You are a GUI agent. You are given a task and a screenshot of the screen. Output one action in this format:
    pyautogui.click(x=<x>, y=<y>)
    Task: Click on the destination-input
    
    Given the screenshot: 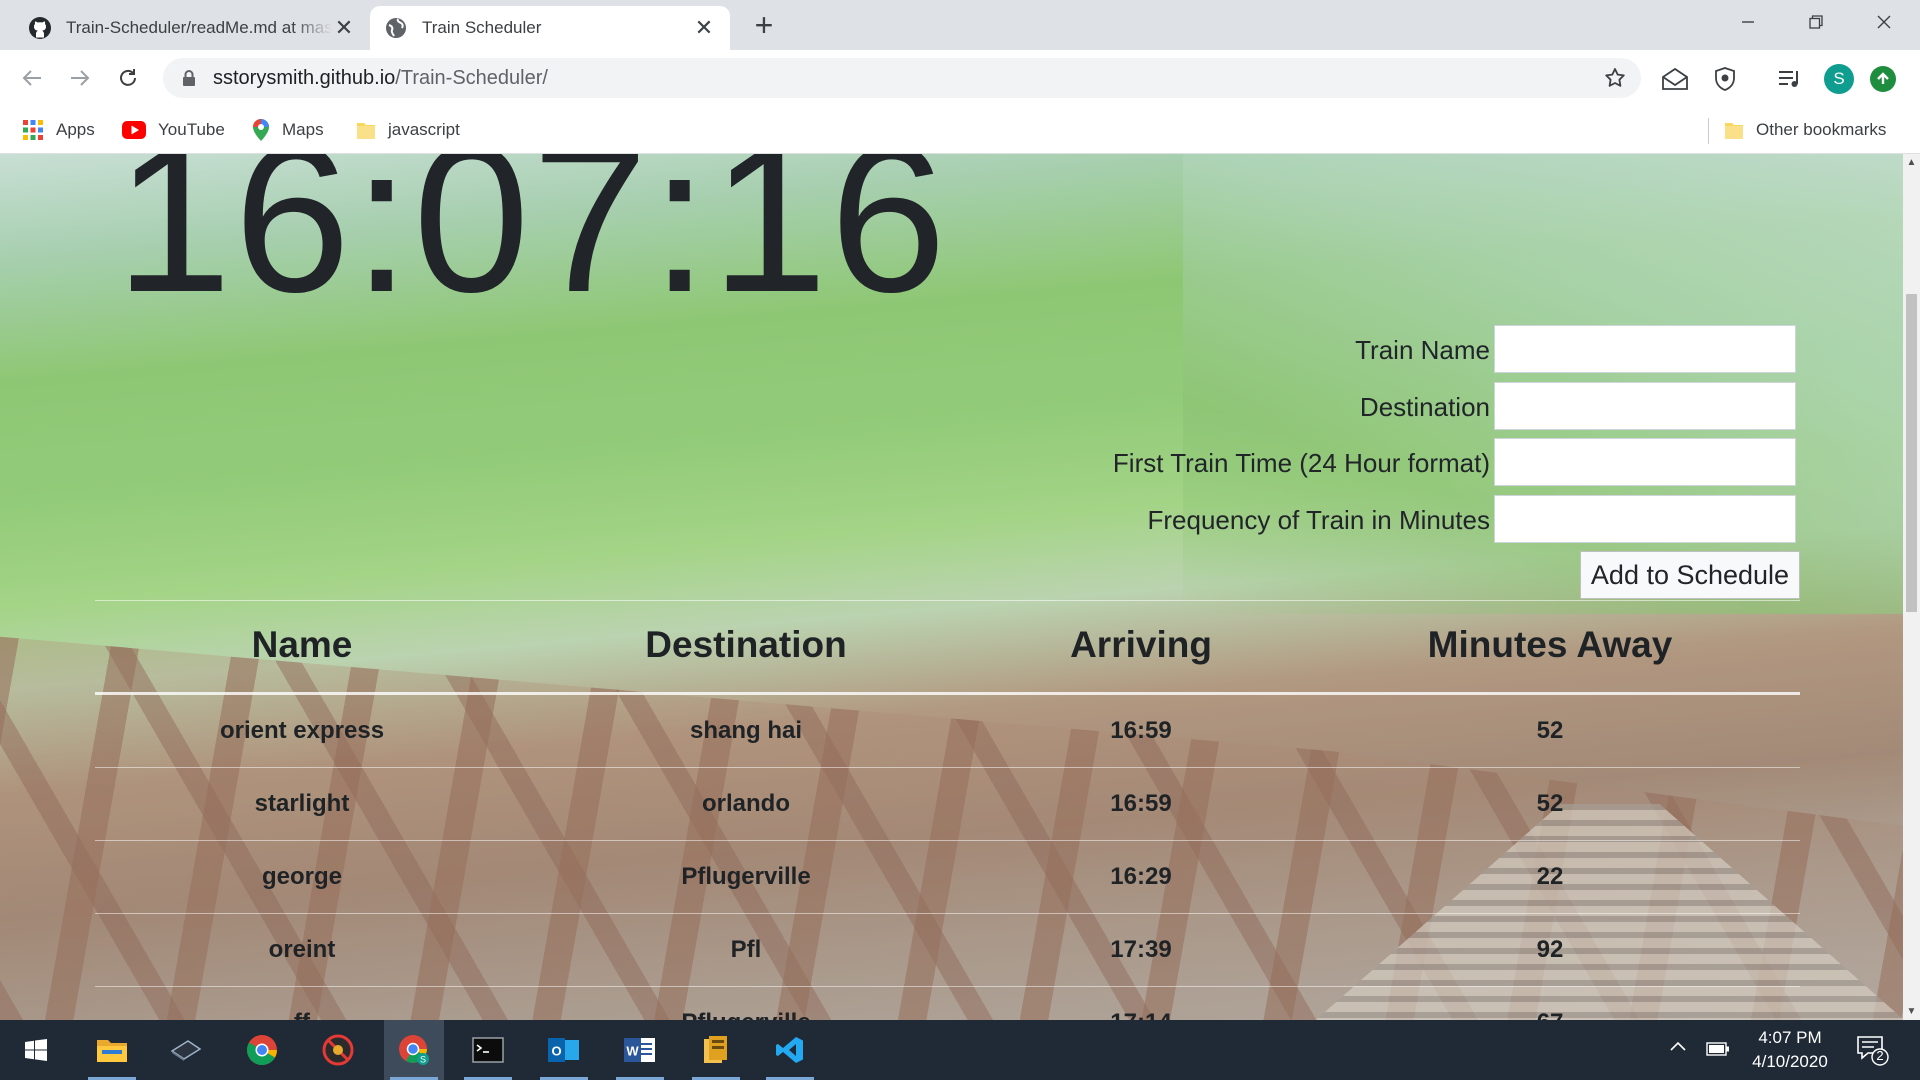 What is the action you would take?
    pyautogui.click(x=1645, y=406)
    